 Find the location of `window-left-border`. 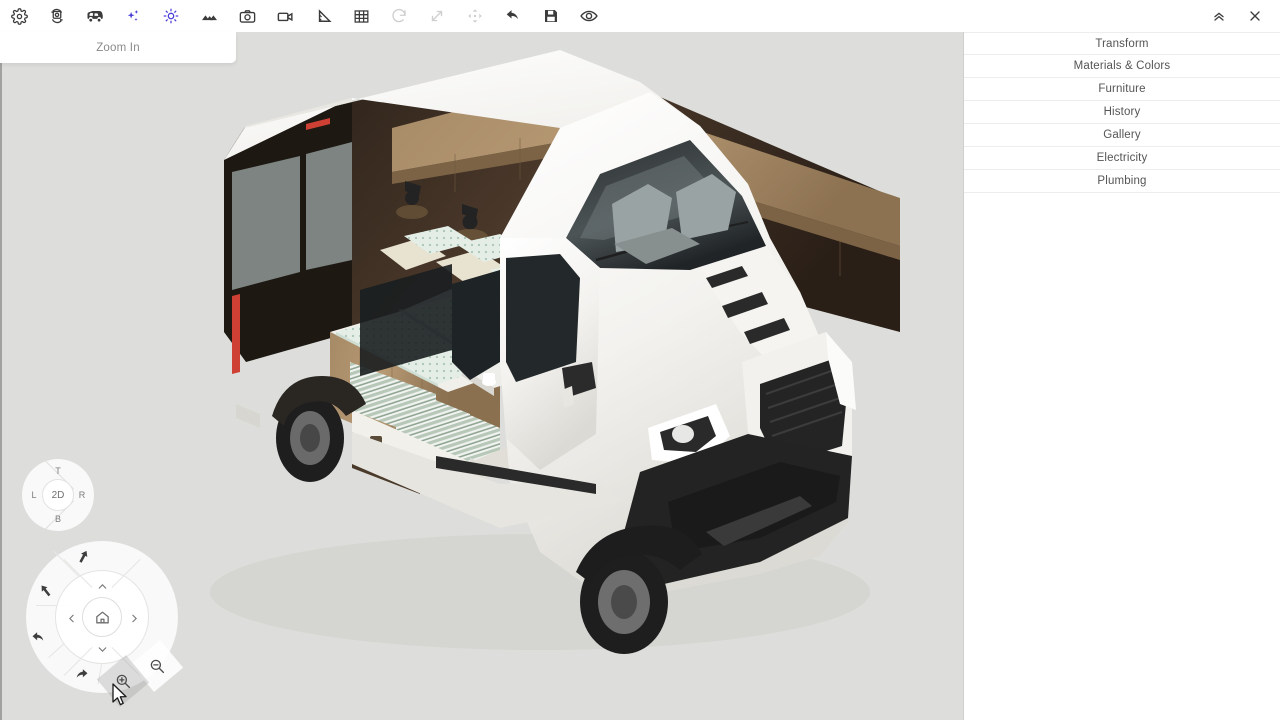

window-left-border is located at coordinates (1, 376).